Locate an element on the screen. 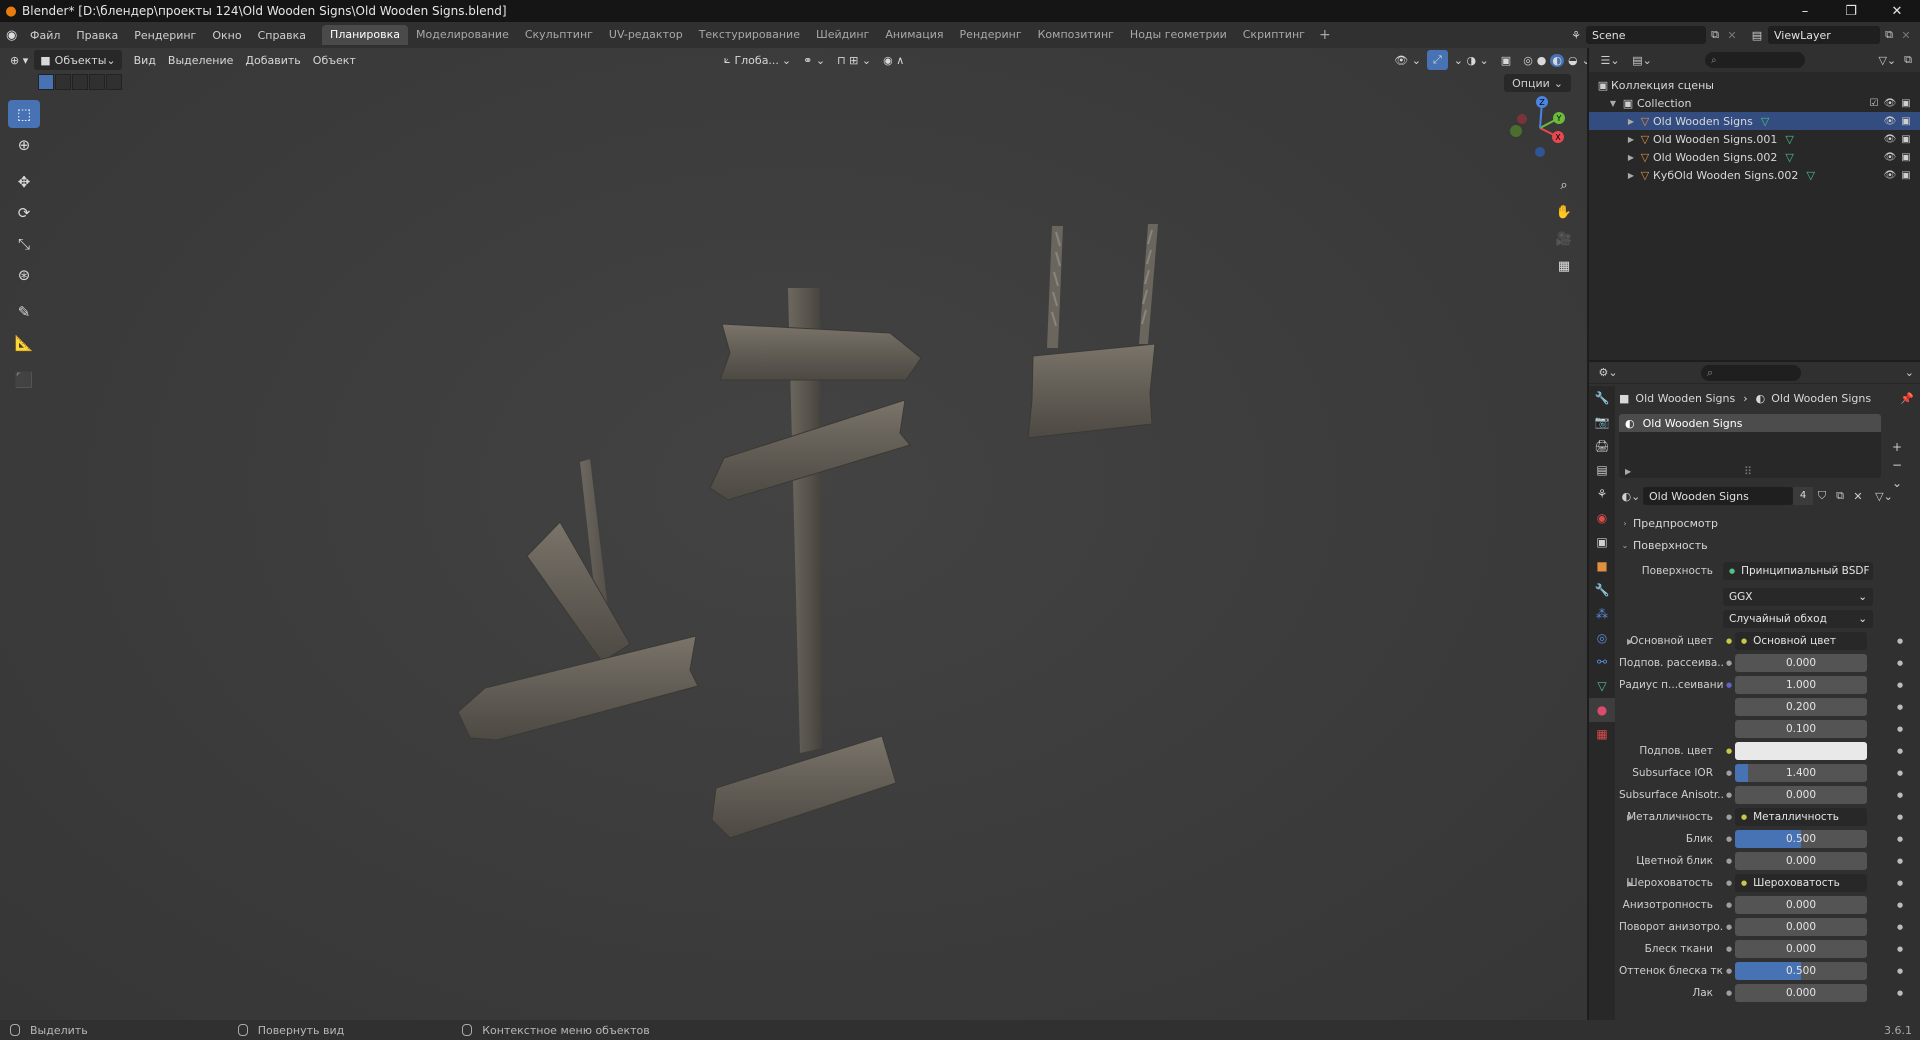 Image resolution: width=1920 pixels, height=1040 pixels. editor-type-icon: ☰⌄ is located at coordinates (1610, 60).